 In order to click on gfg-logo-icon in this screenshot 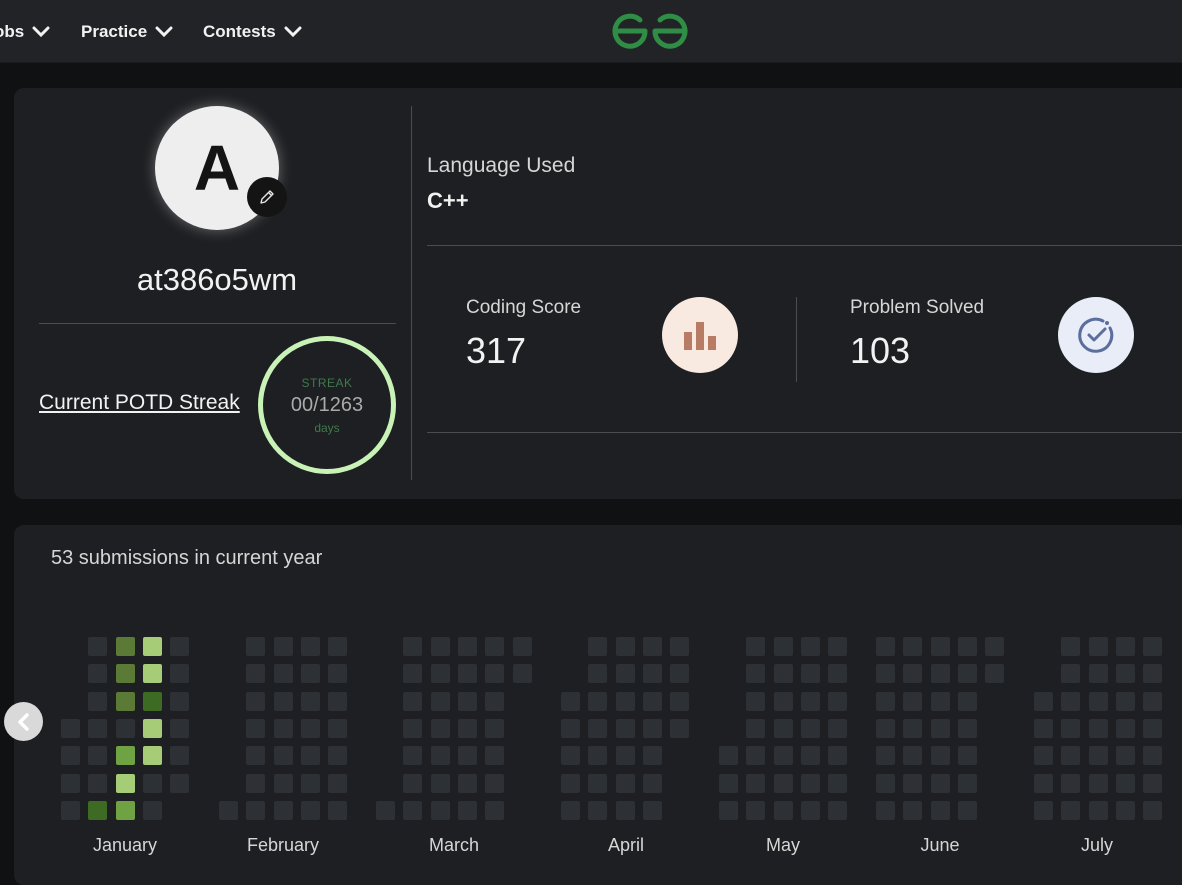, I will do `click(650, 31)`.